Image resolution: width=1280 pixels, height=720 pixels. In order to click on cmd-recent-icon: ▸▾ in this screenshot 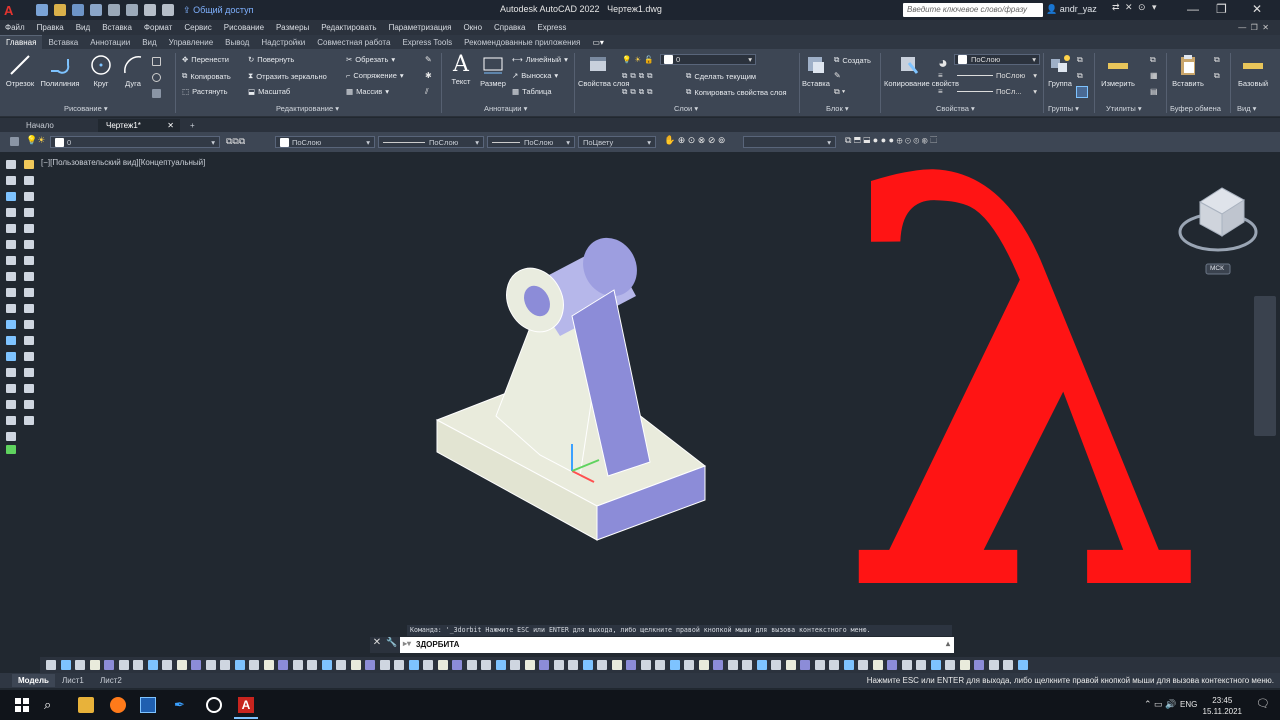, I will do `click(407, 643)`.